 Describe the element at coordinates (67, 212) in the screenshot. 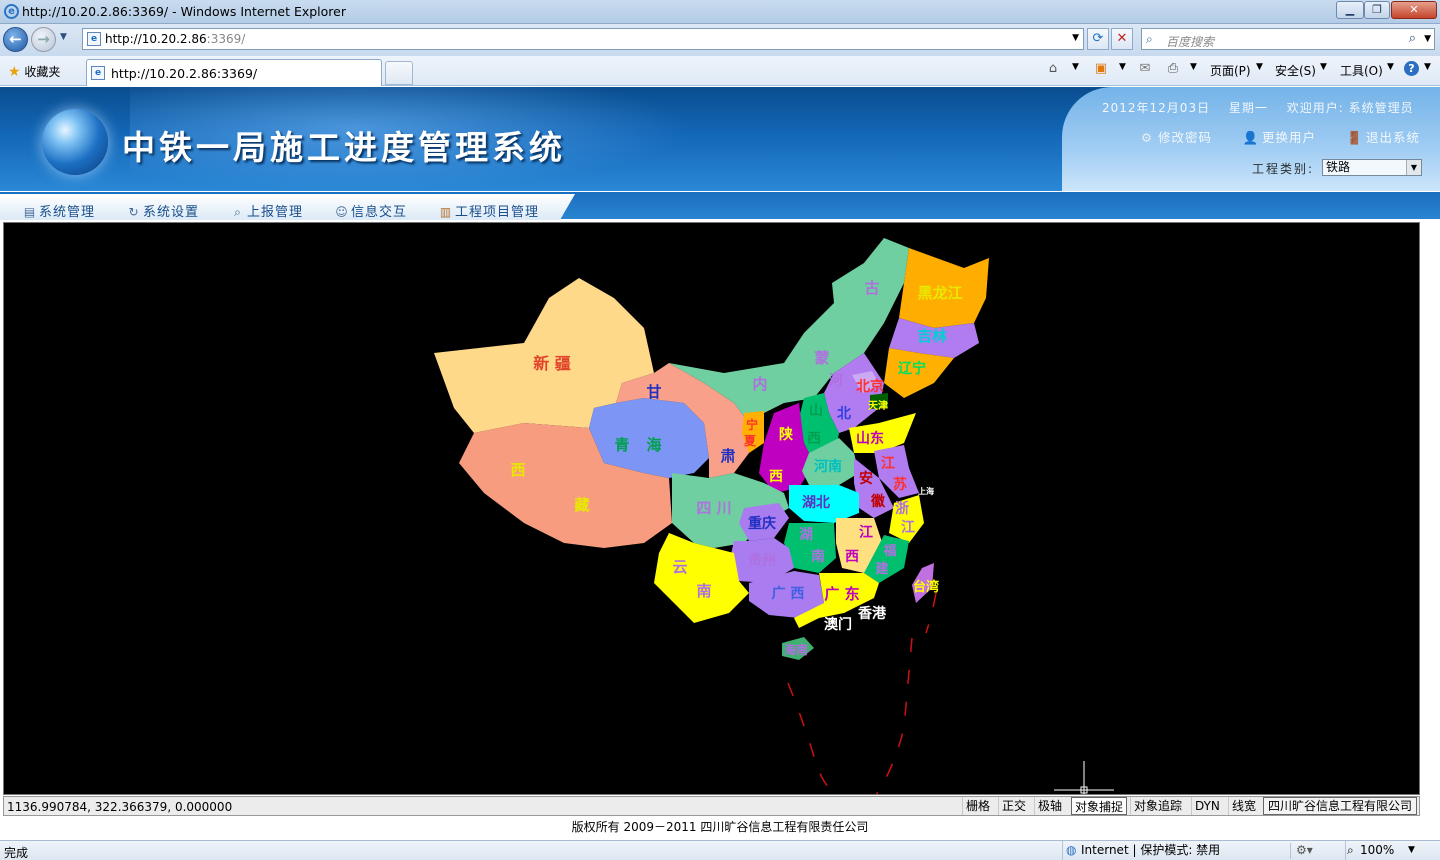

I see `menu-label: 系统管理` at that location.